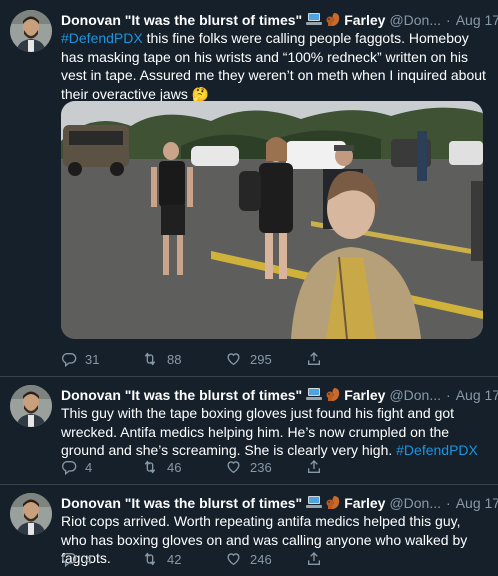  Describe the element at coordinates (248, 559) in the screenshot. I see `like-button: 246` at that location.